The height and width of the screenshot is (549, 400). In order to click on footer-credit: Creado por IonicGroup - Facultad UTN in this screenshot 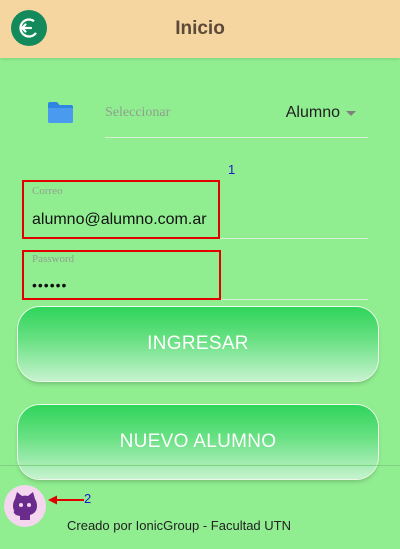, I will do `click(179, 525)`.